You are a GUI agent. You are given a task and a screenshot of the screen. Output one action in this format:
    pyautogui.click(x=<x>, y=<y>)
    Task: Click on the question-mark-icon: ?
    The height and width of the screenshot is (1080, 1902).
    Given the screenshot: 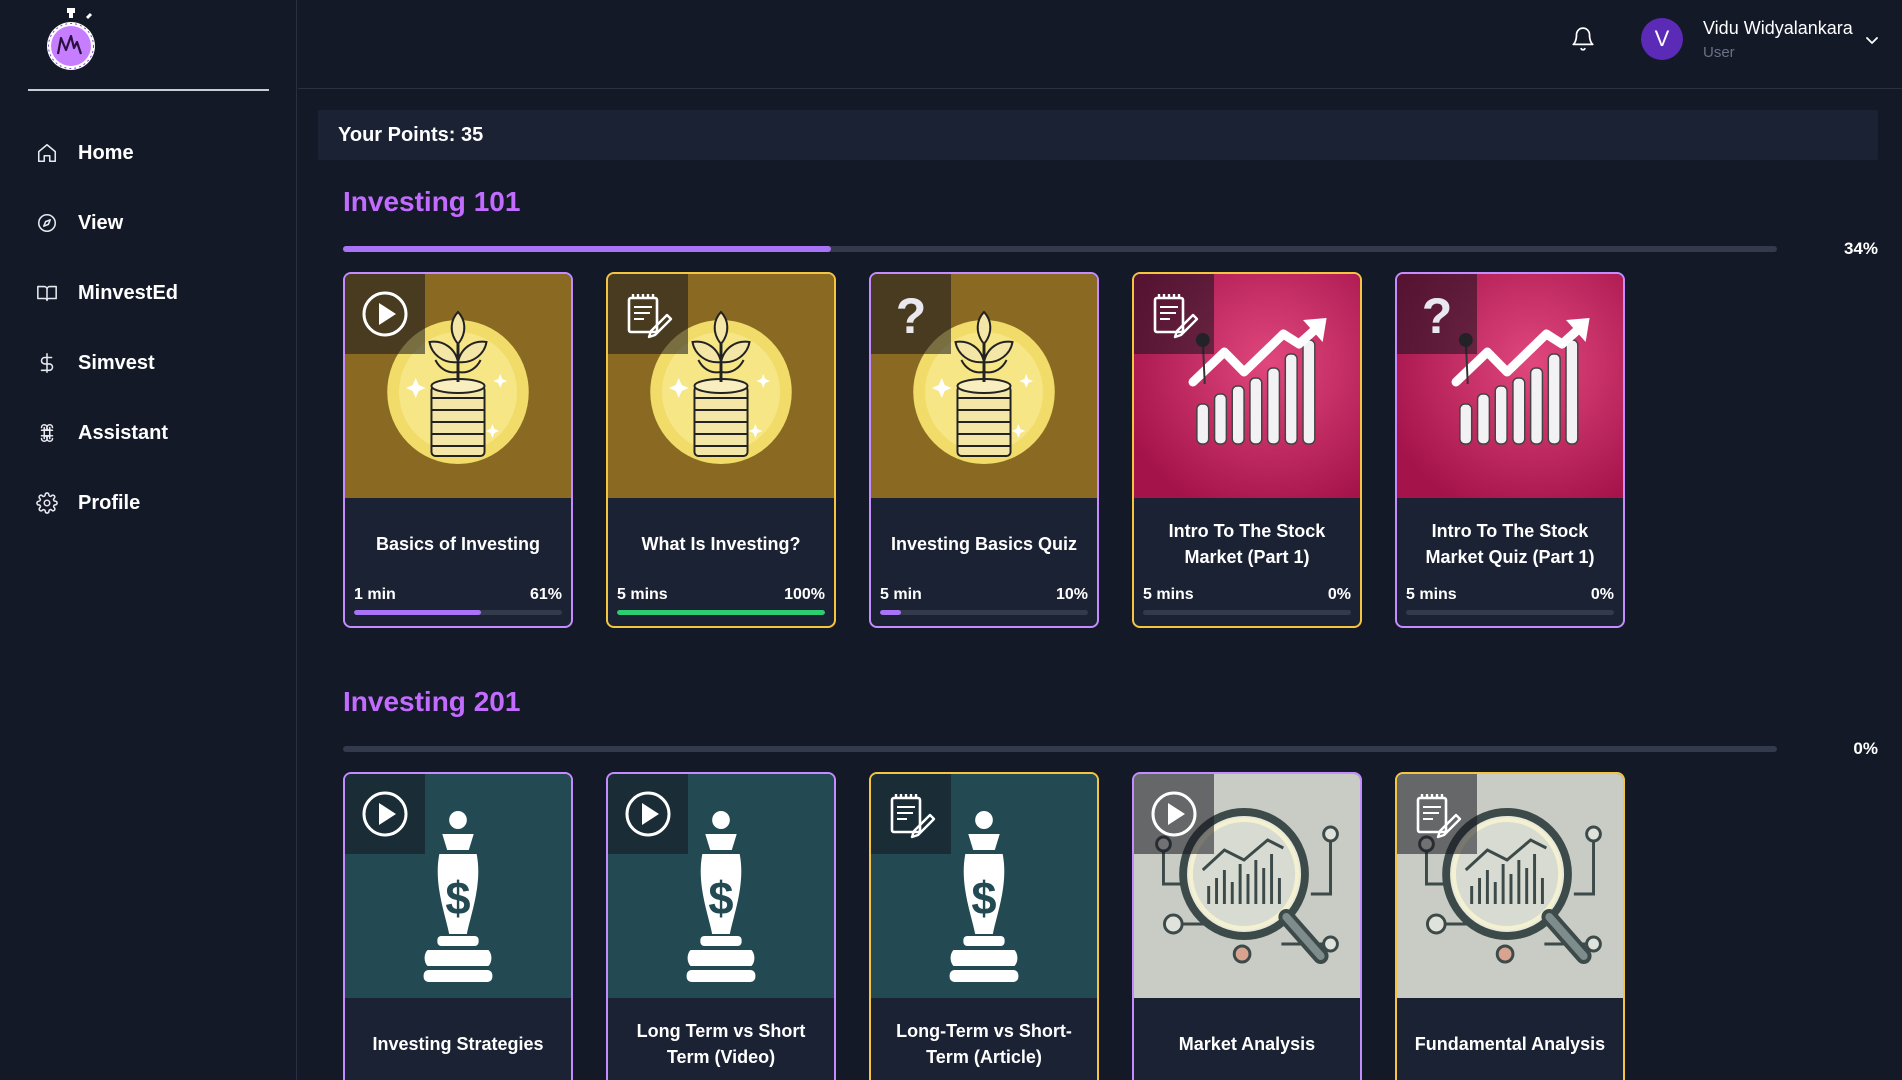 What is the action you would take?
    pyautogui.click(x=1437, y=314)
    